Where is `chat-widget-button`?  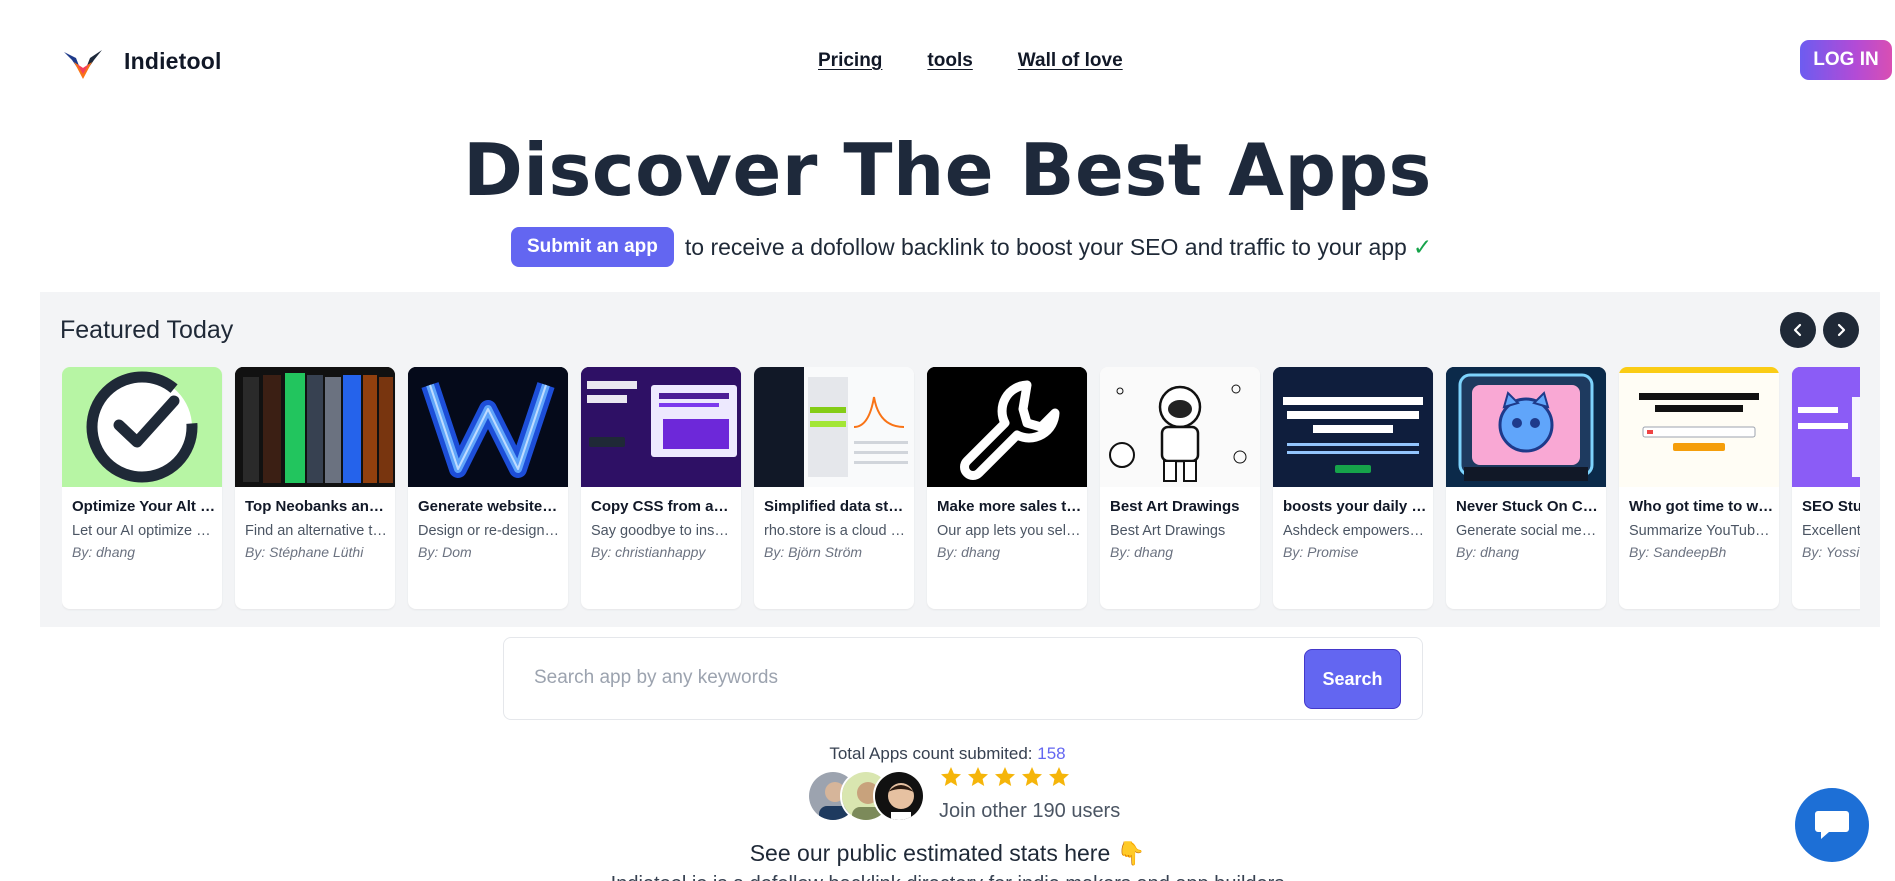 chat-widget-button is located at coordinates (1832, 825).